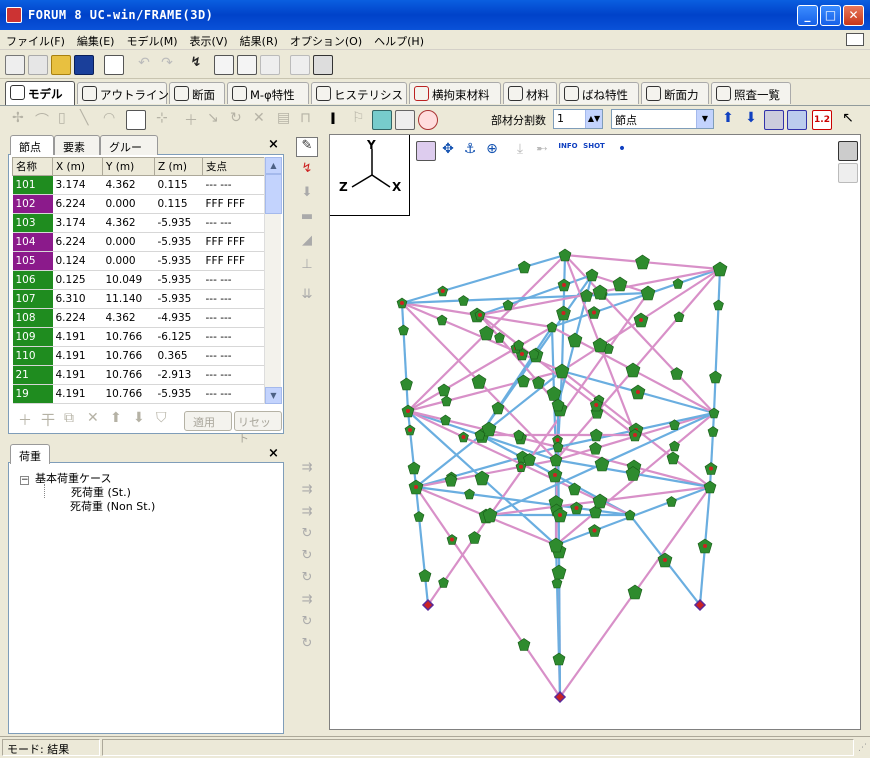 The height and width of the screenshot is (758, 870). Describe the element at coordinates (273, 194) in the screenshot. I see `scroll-thumb` at that location.